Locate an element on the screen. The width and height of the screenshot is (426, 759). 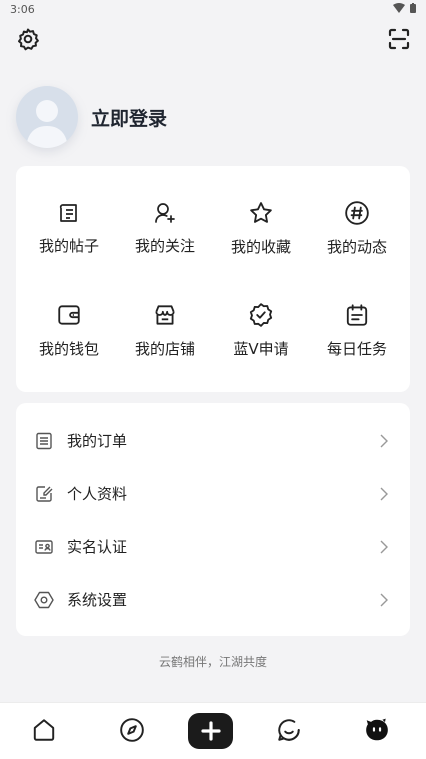
compass-icon is located at coordinates (132, 730).